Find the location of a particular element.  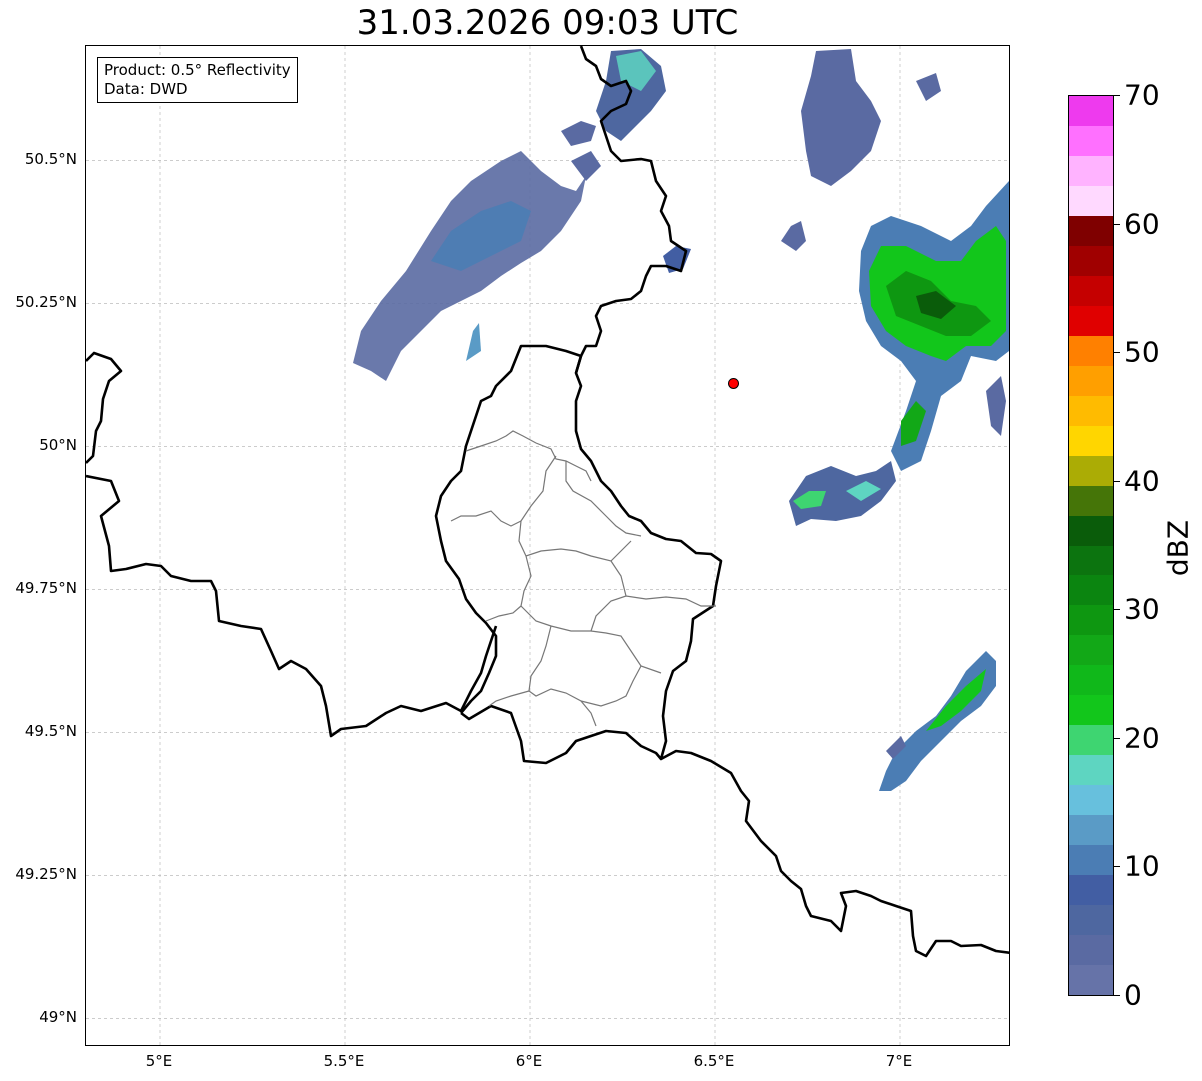

lon-tick-label: 5.5°E is located at coordinates (344, 1061).